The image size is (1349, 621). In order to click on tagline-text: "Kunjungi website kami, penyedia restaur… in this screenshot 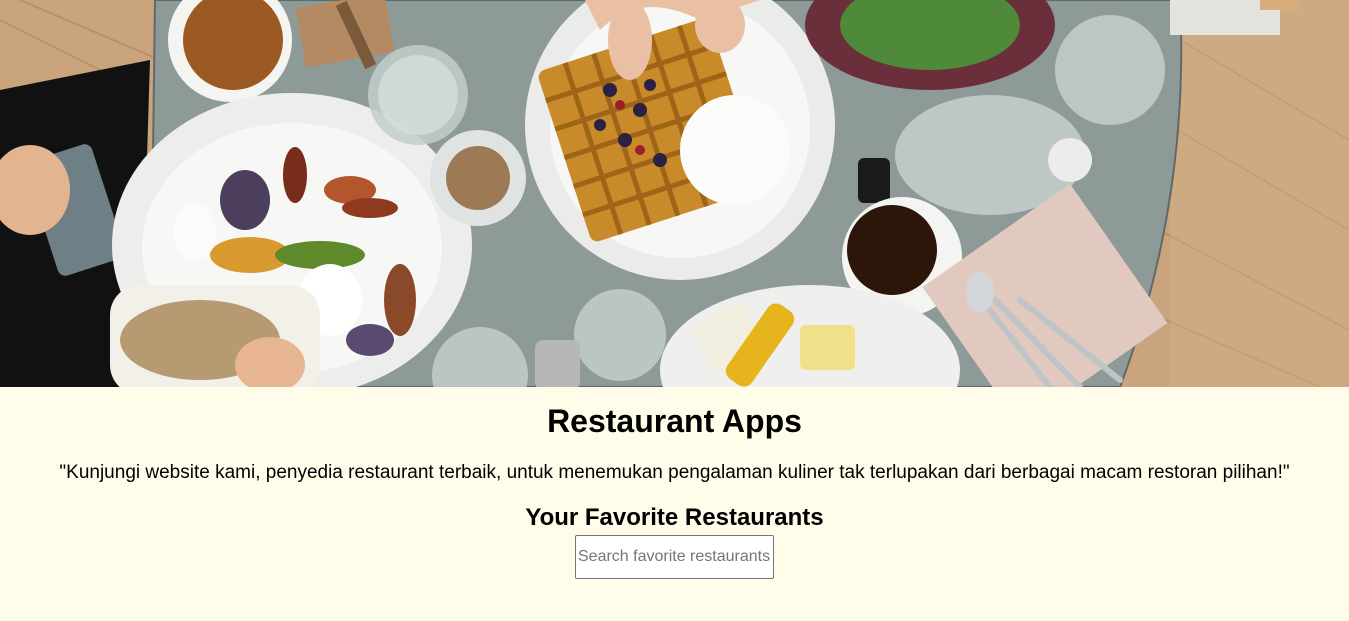, I will do `click(674, 472)`.